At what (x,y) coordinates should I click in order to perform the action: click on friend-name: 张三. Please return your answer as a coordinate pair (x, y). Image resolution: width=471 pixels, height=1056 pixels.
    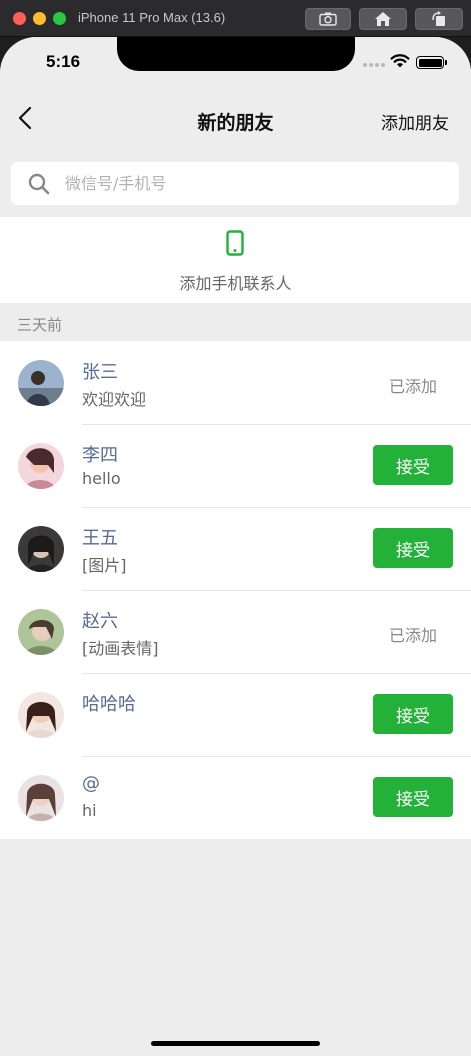
    Looking at the image, I should click on (100, 372).